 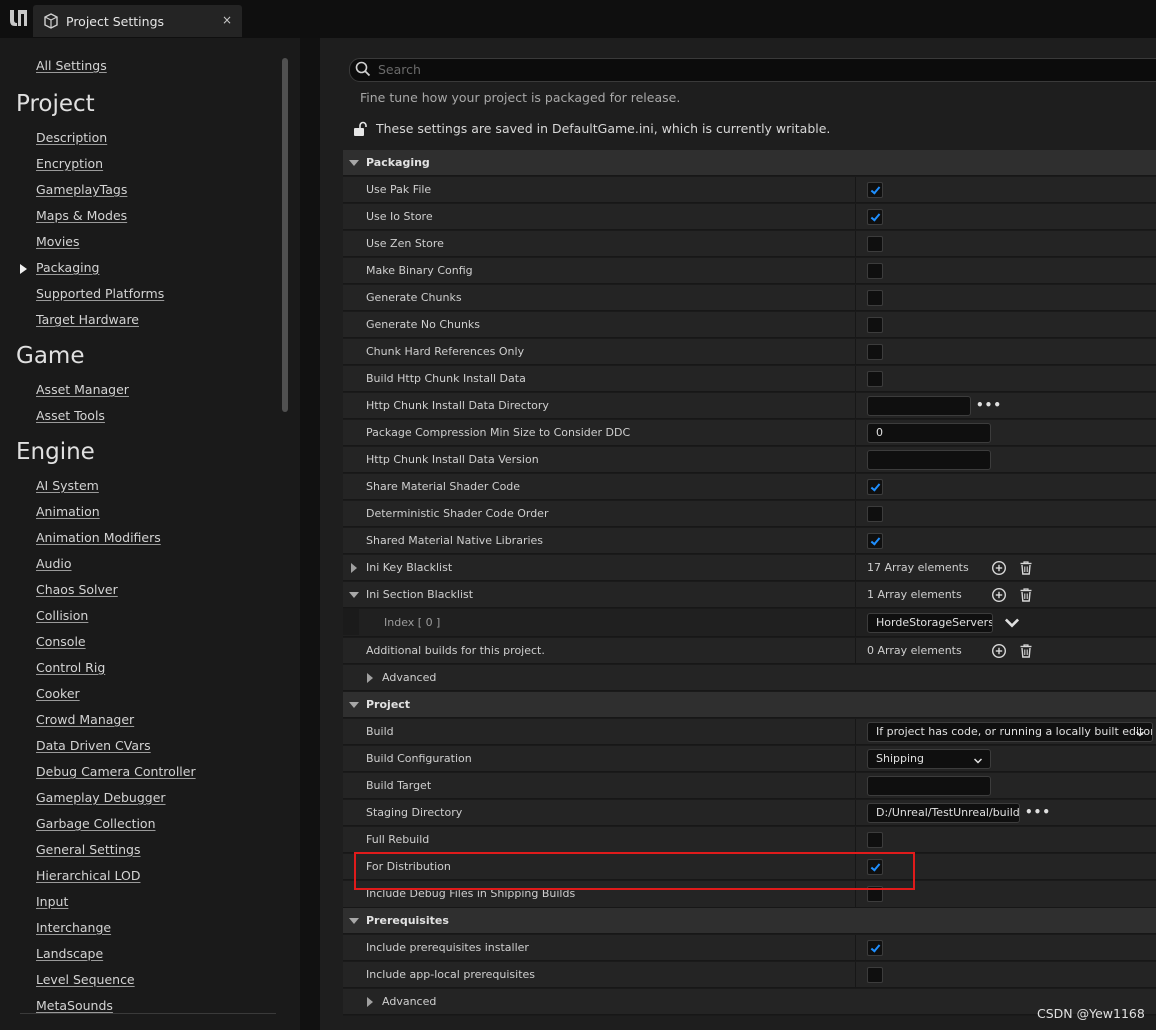 What do you see at coordinates (875, 840) in the screenshot?
I see `full-rebuild-checkbox` at bounding box center [875, 840].